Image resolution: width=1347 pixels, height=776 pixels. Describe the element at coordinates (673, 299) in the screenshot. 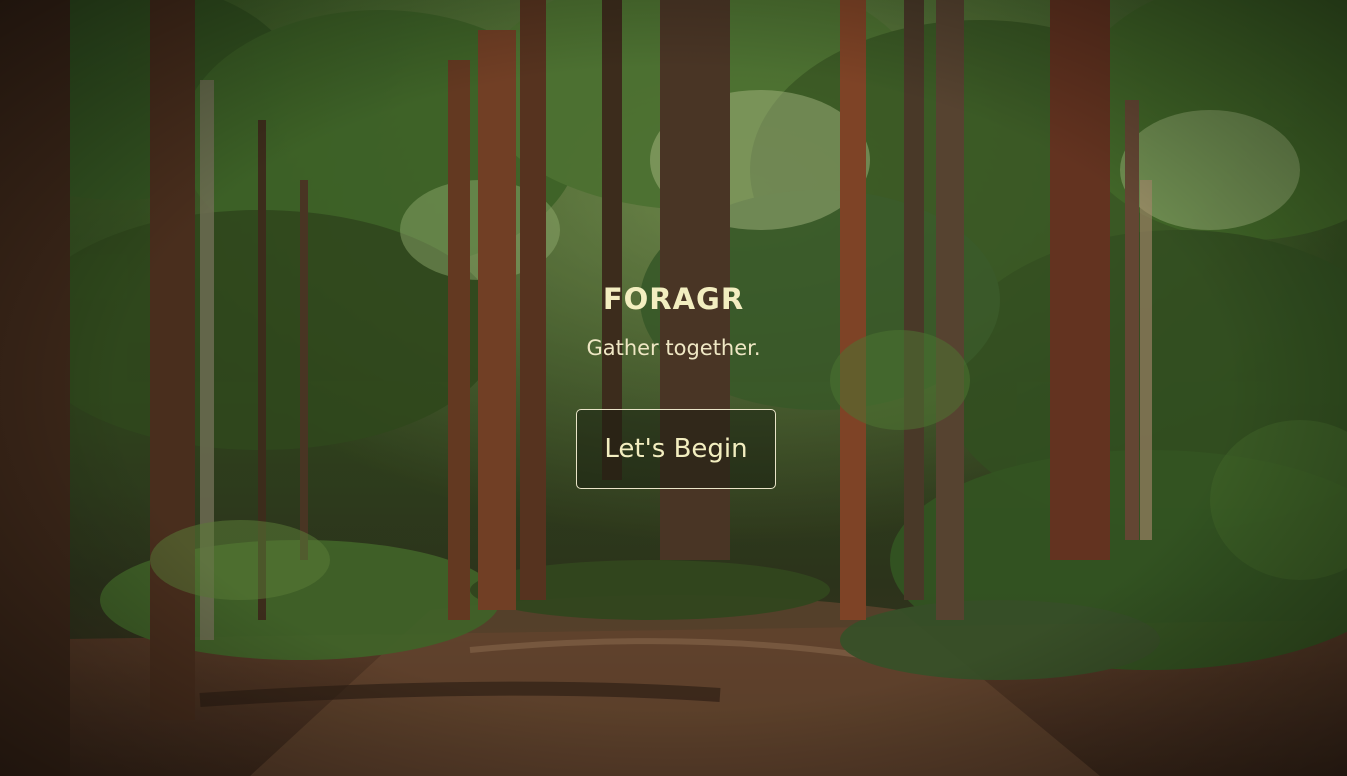

I see `brand-title: FORAGR` at that location.